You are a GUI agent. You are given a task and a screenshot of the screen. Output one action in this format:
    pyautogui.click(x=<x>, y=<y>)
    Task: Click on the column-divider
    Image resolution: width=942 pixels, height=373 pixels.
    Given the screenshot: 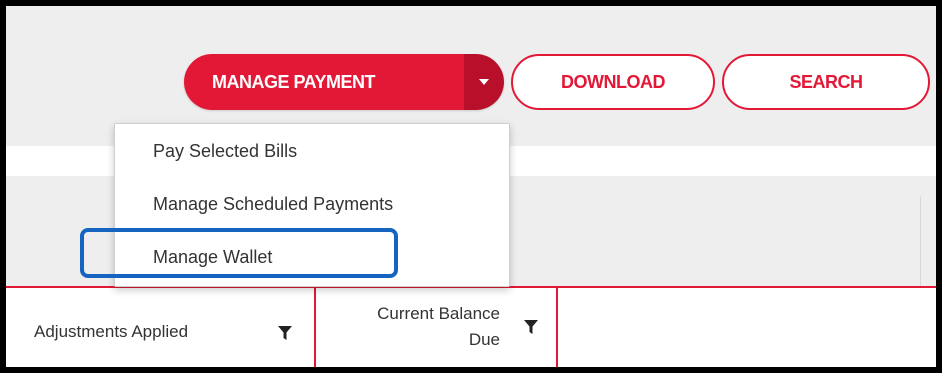 What is the action you would take?
    pyautogui.click(x=920, y=241)
    